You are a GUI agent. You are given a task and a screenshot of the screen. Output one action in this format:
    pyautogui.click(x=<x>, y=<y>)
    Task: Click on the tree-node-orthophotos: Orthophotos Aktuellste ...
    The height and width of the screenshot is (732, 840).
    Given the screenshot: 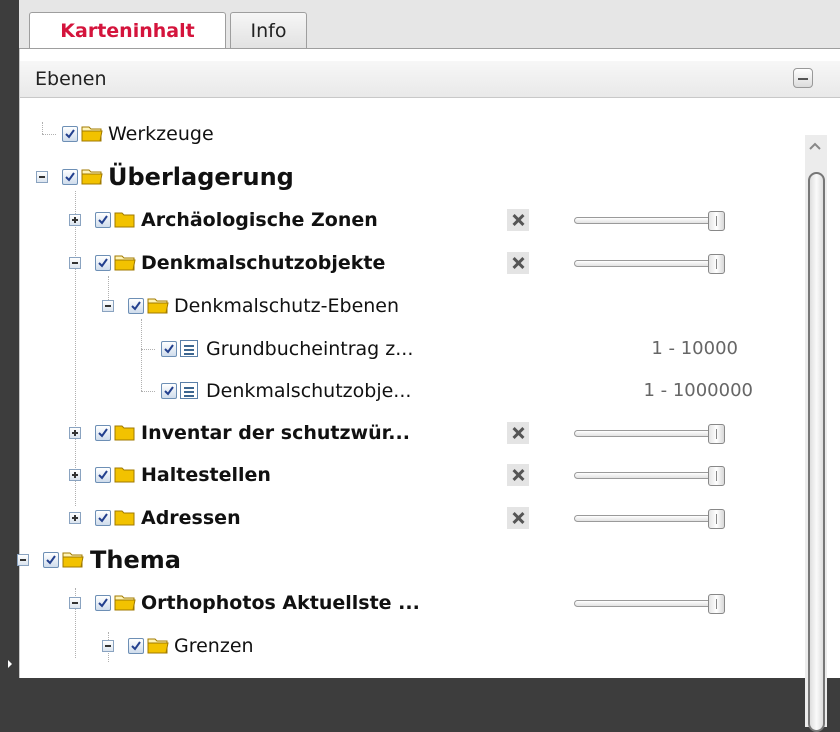 What is the action you would take?
    pyautogui.click(x=410, y=603)
    